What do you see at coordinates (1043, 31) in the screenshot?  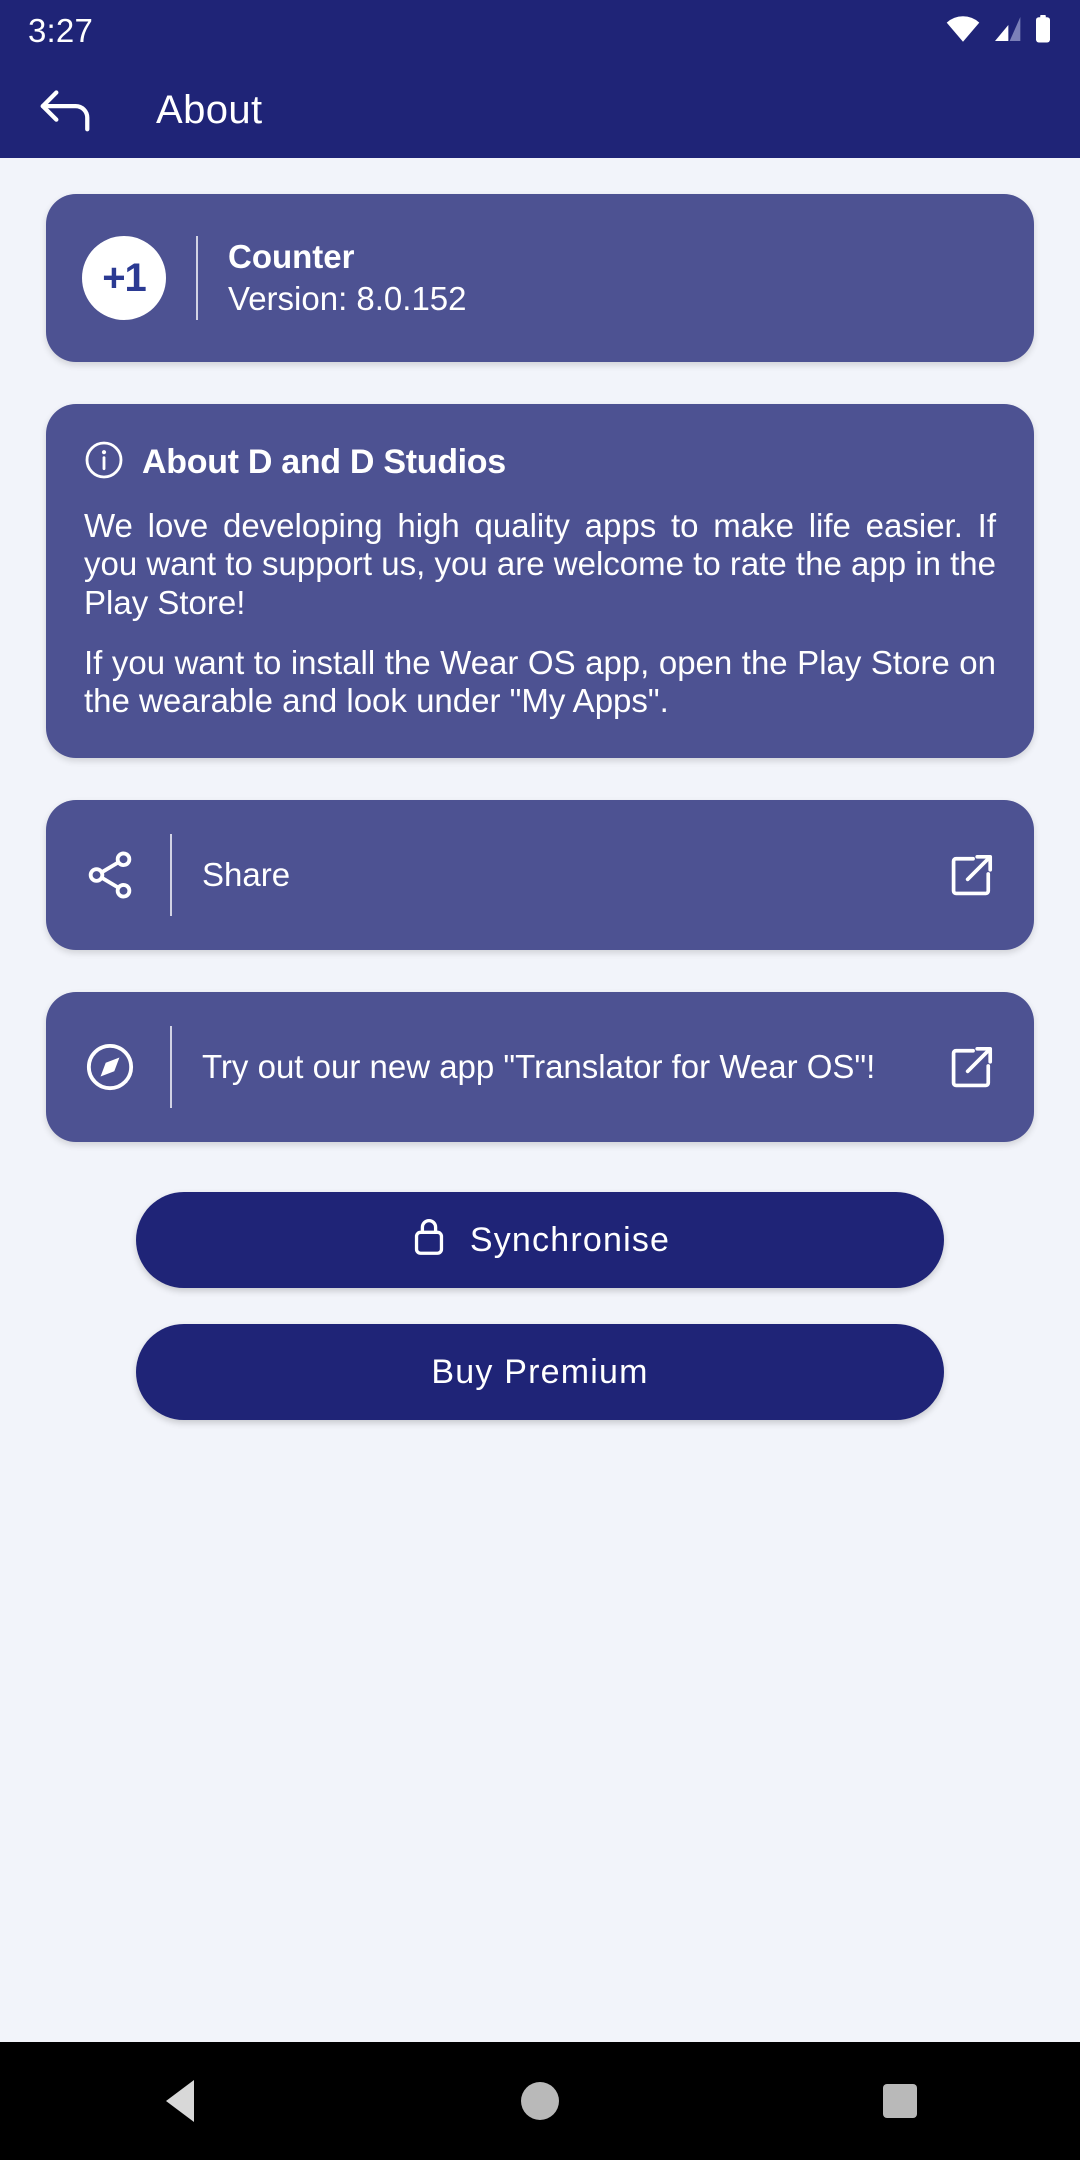 I see `battery-icon` at bounding box center [1043, 31].